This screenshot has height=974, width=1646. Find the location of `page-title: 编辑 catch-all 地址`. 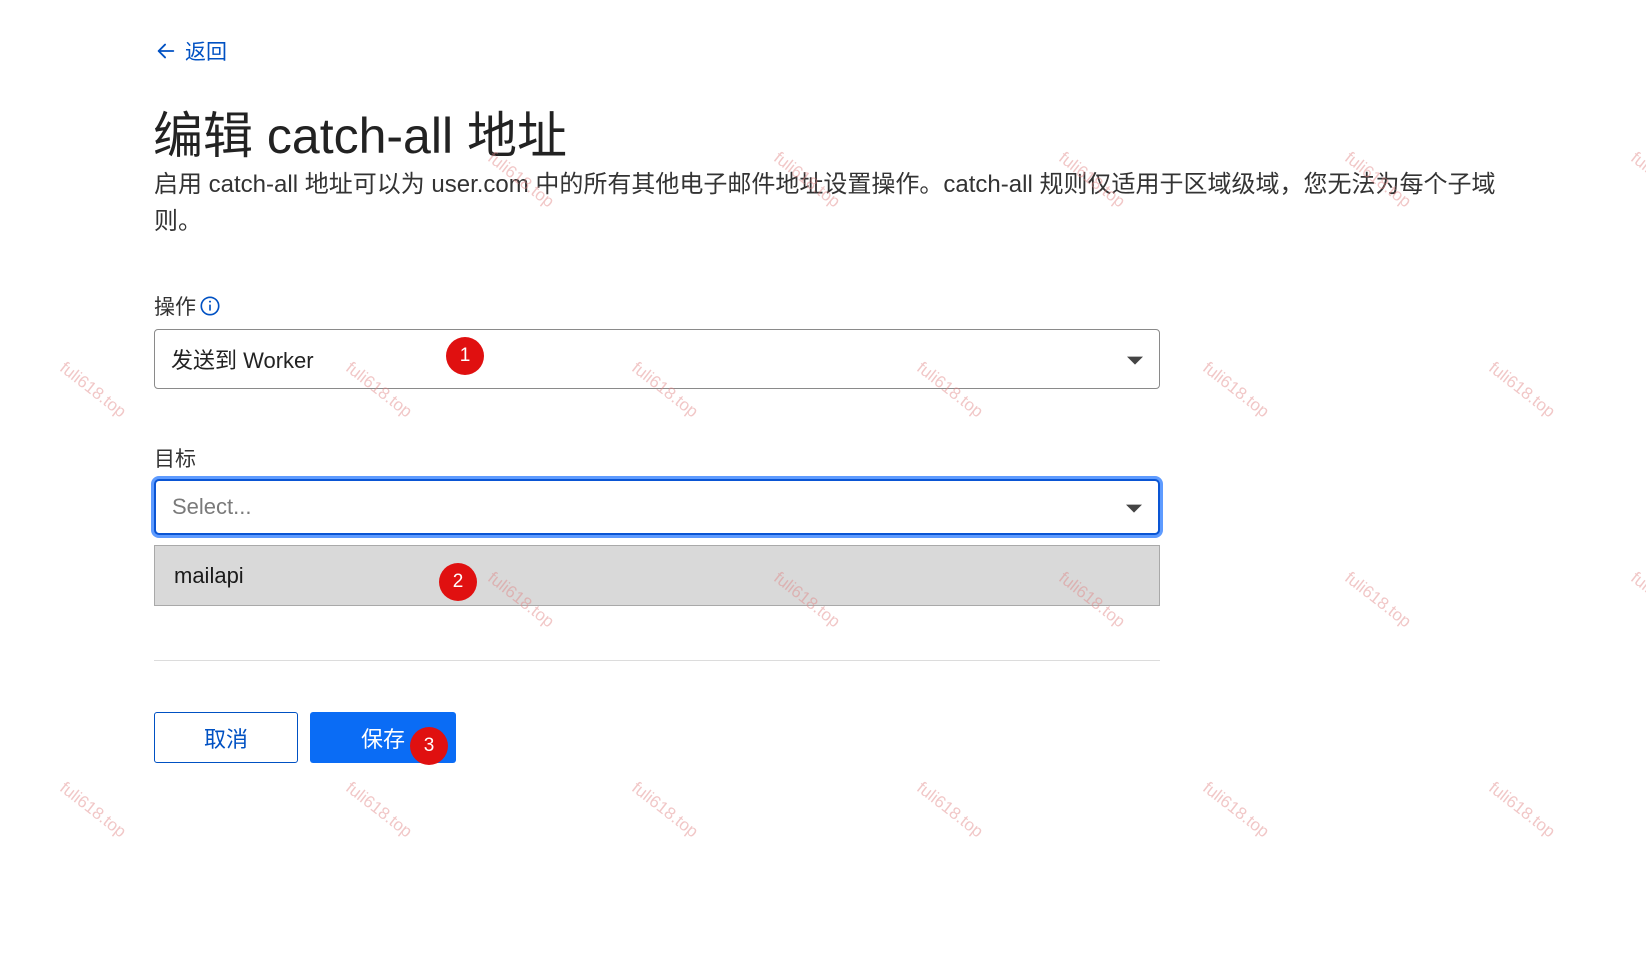

page-title: 编辑 catch-all 地址 is located at coordinates (360, 136).